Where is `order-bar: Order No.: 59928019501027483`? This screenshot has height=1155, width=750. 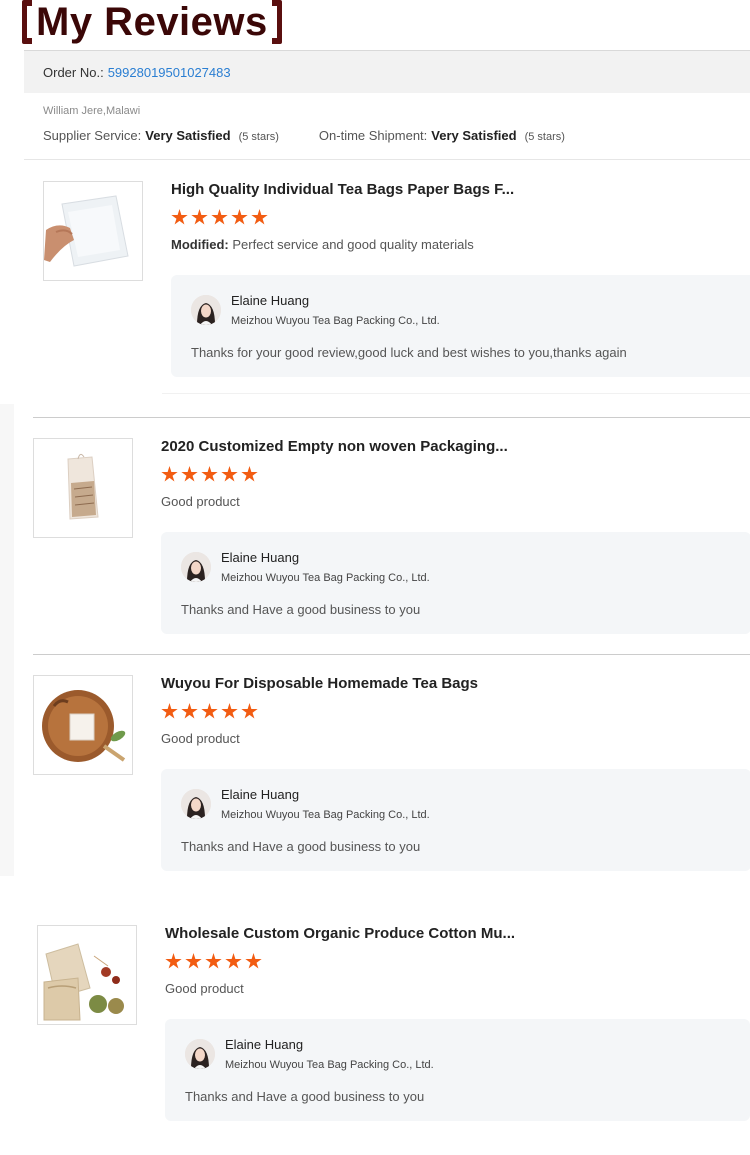 order-bar: Order No.: 59928019501027483 is located at coordinates (387, 72).